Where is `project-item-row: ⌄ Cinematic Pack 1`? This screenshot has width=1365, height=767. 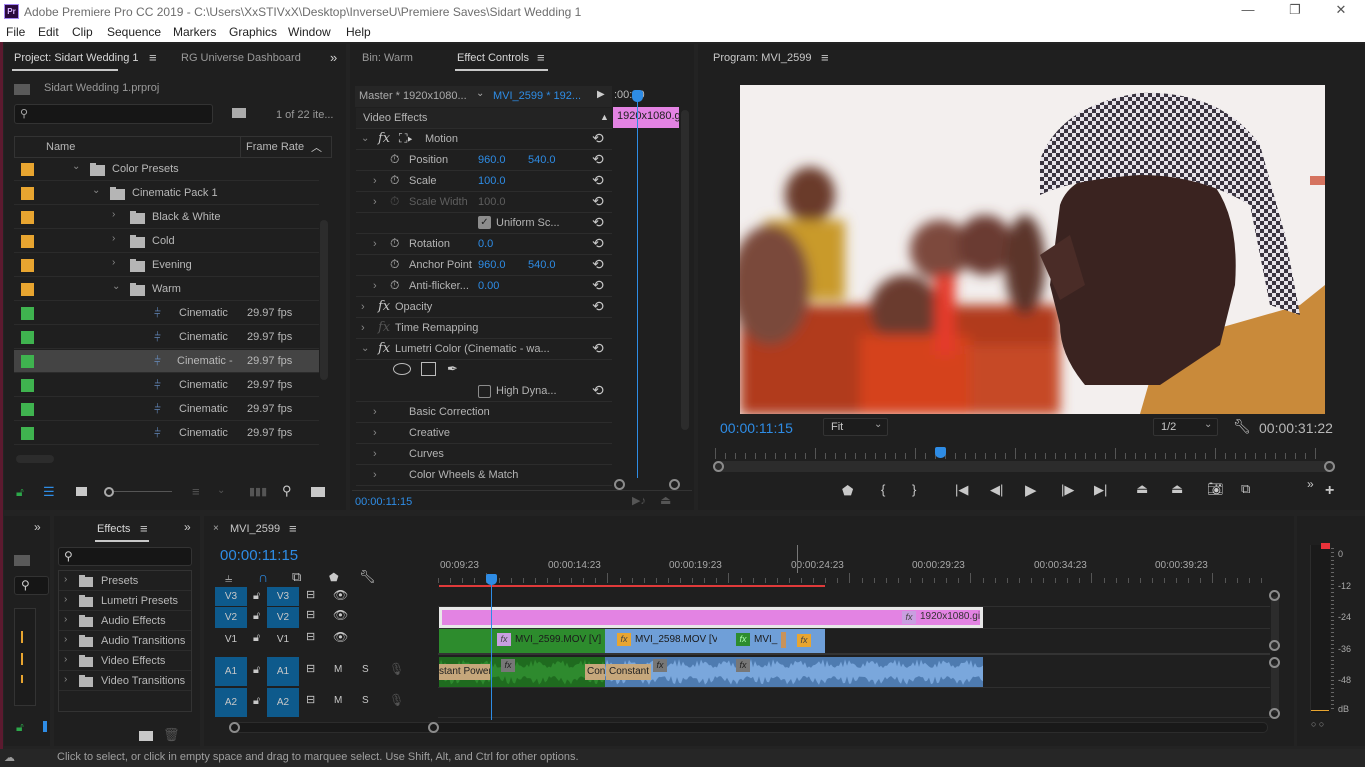 project-item-row: ⌄ Cinematic Pack 1 is located at coordinates (166, 193).